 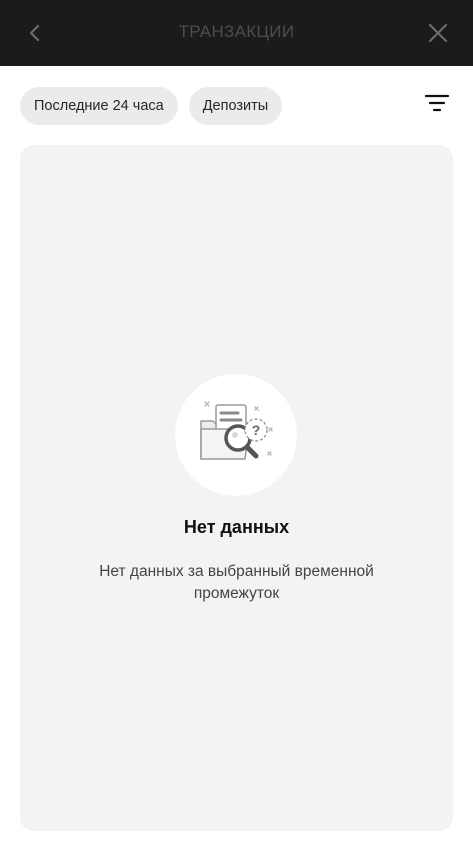 I want to click on empty-state-title: Нет данных, so click(x=236, y=527).